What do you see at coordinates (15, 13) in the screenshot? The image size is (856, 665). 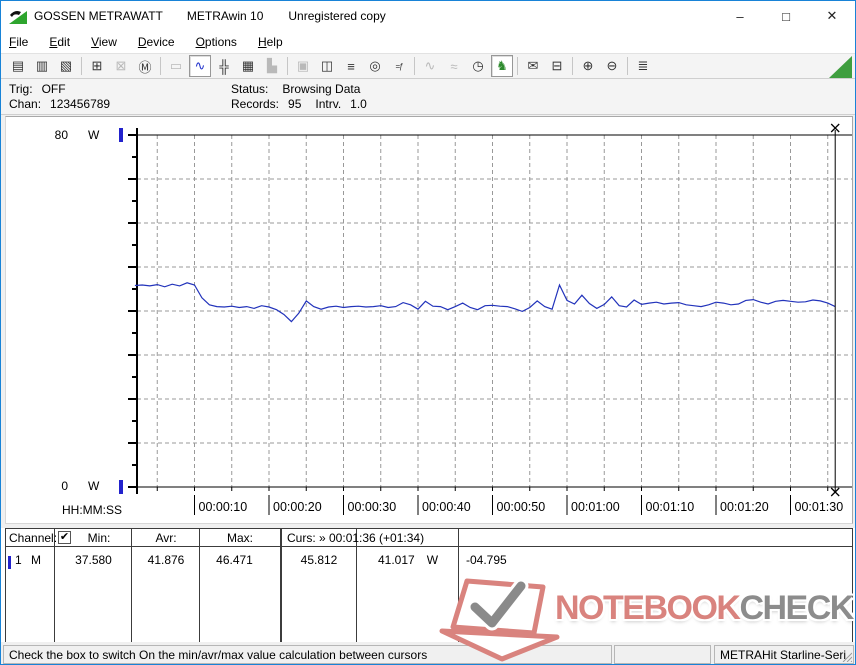 I see `app-icon-swoosh` at bounding box center [15, 13].